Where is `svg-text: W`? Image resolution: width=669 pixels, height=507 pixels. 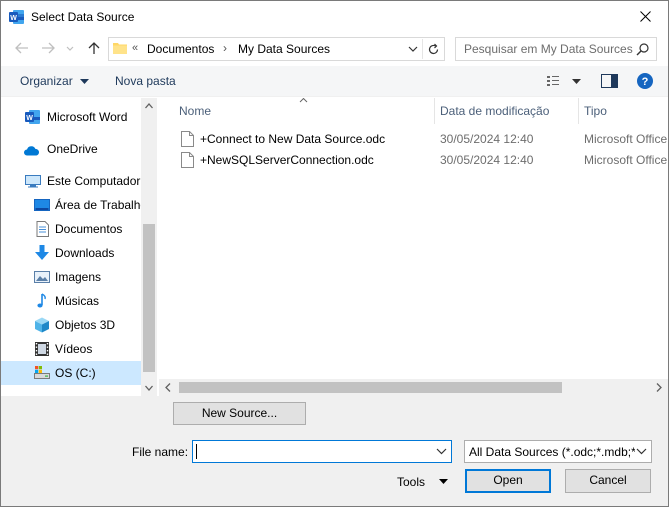 svg-text: W is located at coordinates (29, 118).